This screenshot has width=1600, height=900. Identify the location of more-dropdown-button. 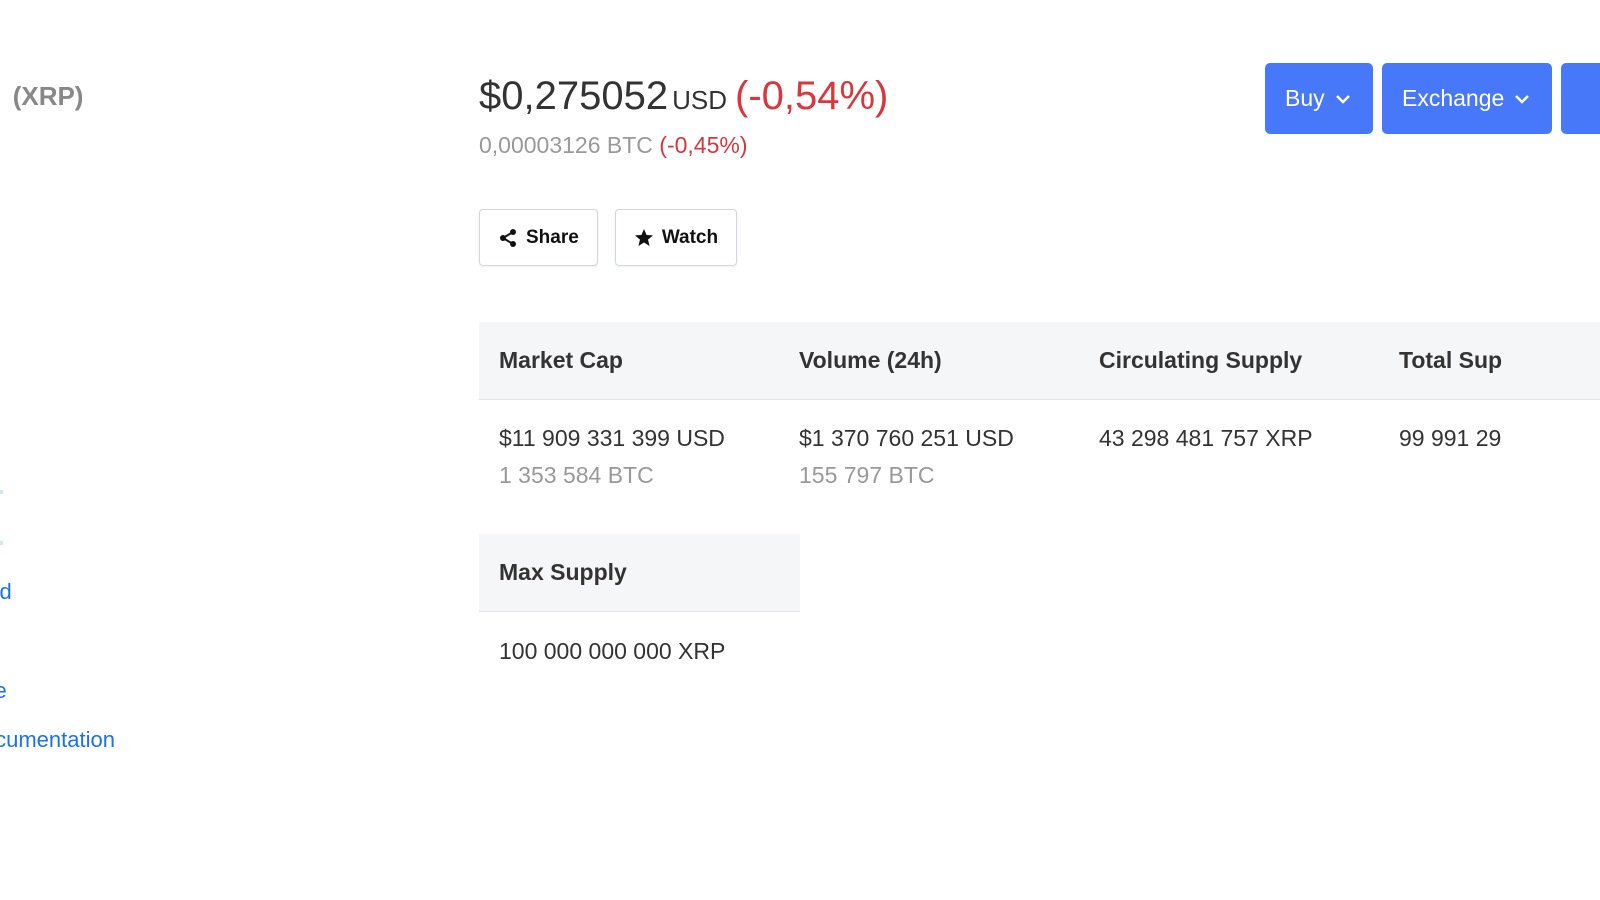
(1580, 98).